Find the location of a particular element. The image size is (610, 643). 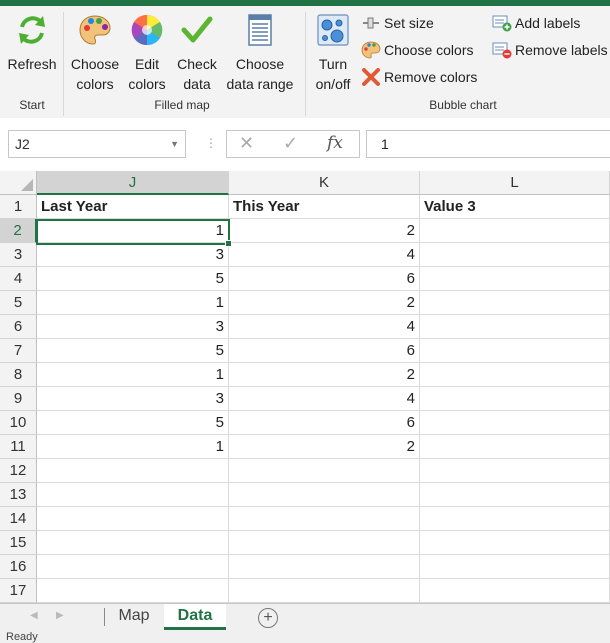

row-header: 5 is located at coordinates (18, 303).